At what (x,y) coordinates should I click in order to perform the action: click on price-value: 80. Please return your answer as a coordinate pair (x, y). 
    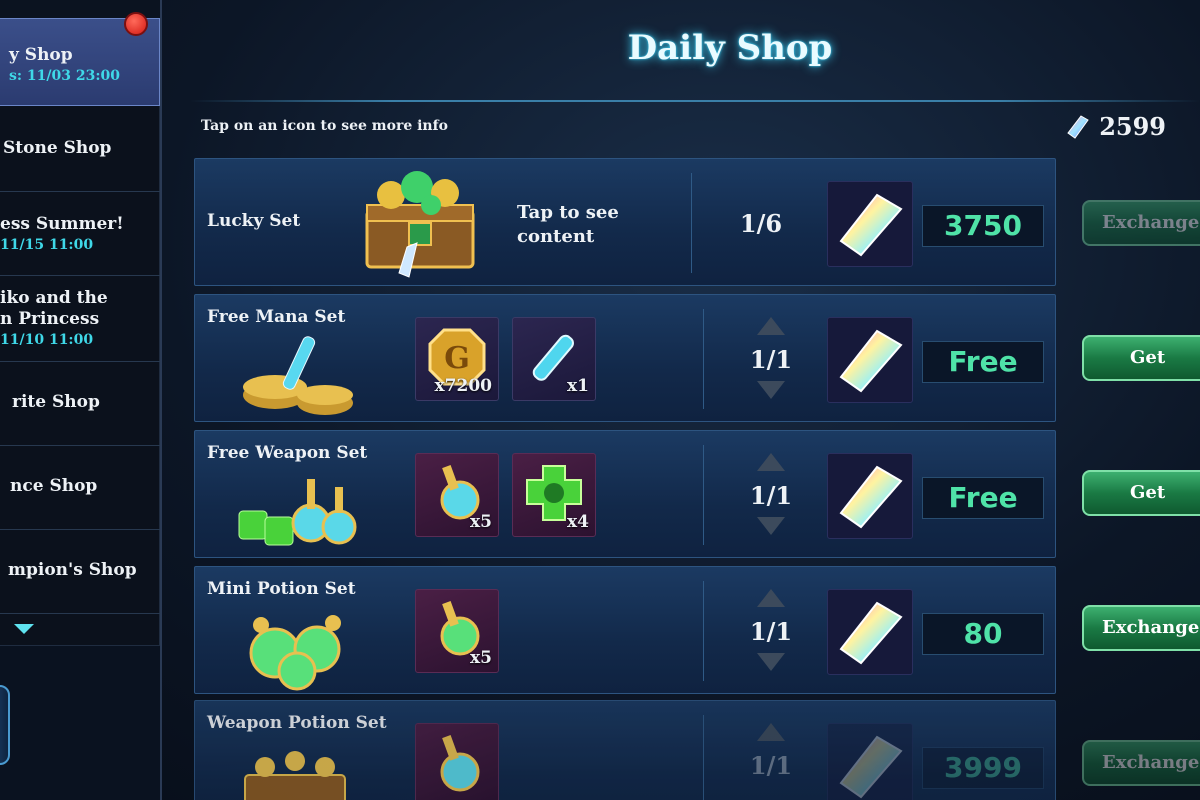
    Looking at the image, I should click on (983, 634).